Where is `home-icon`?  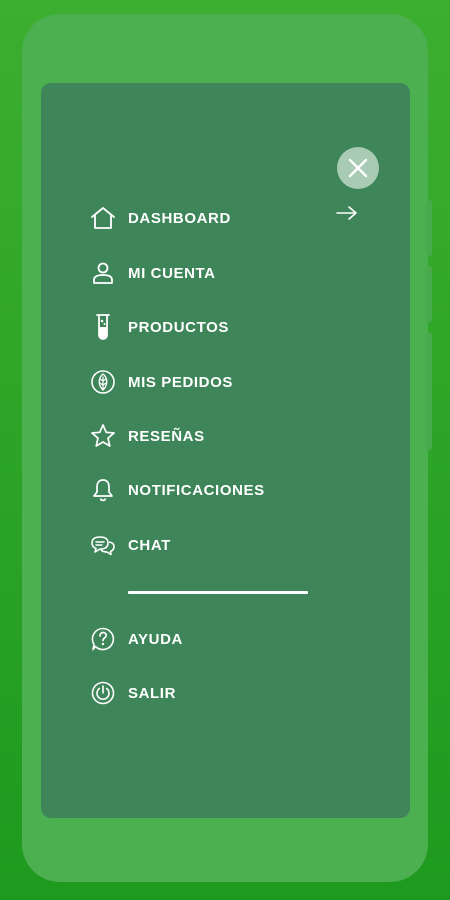
home-icon is located at coordinates (103, 218).